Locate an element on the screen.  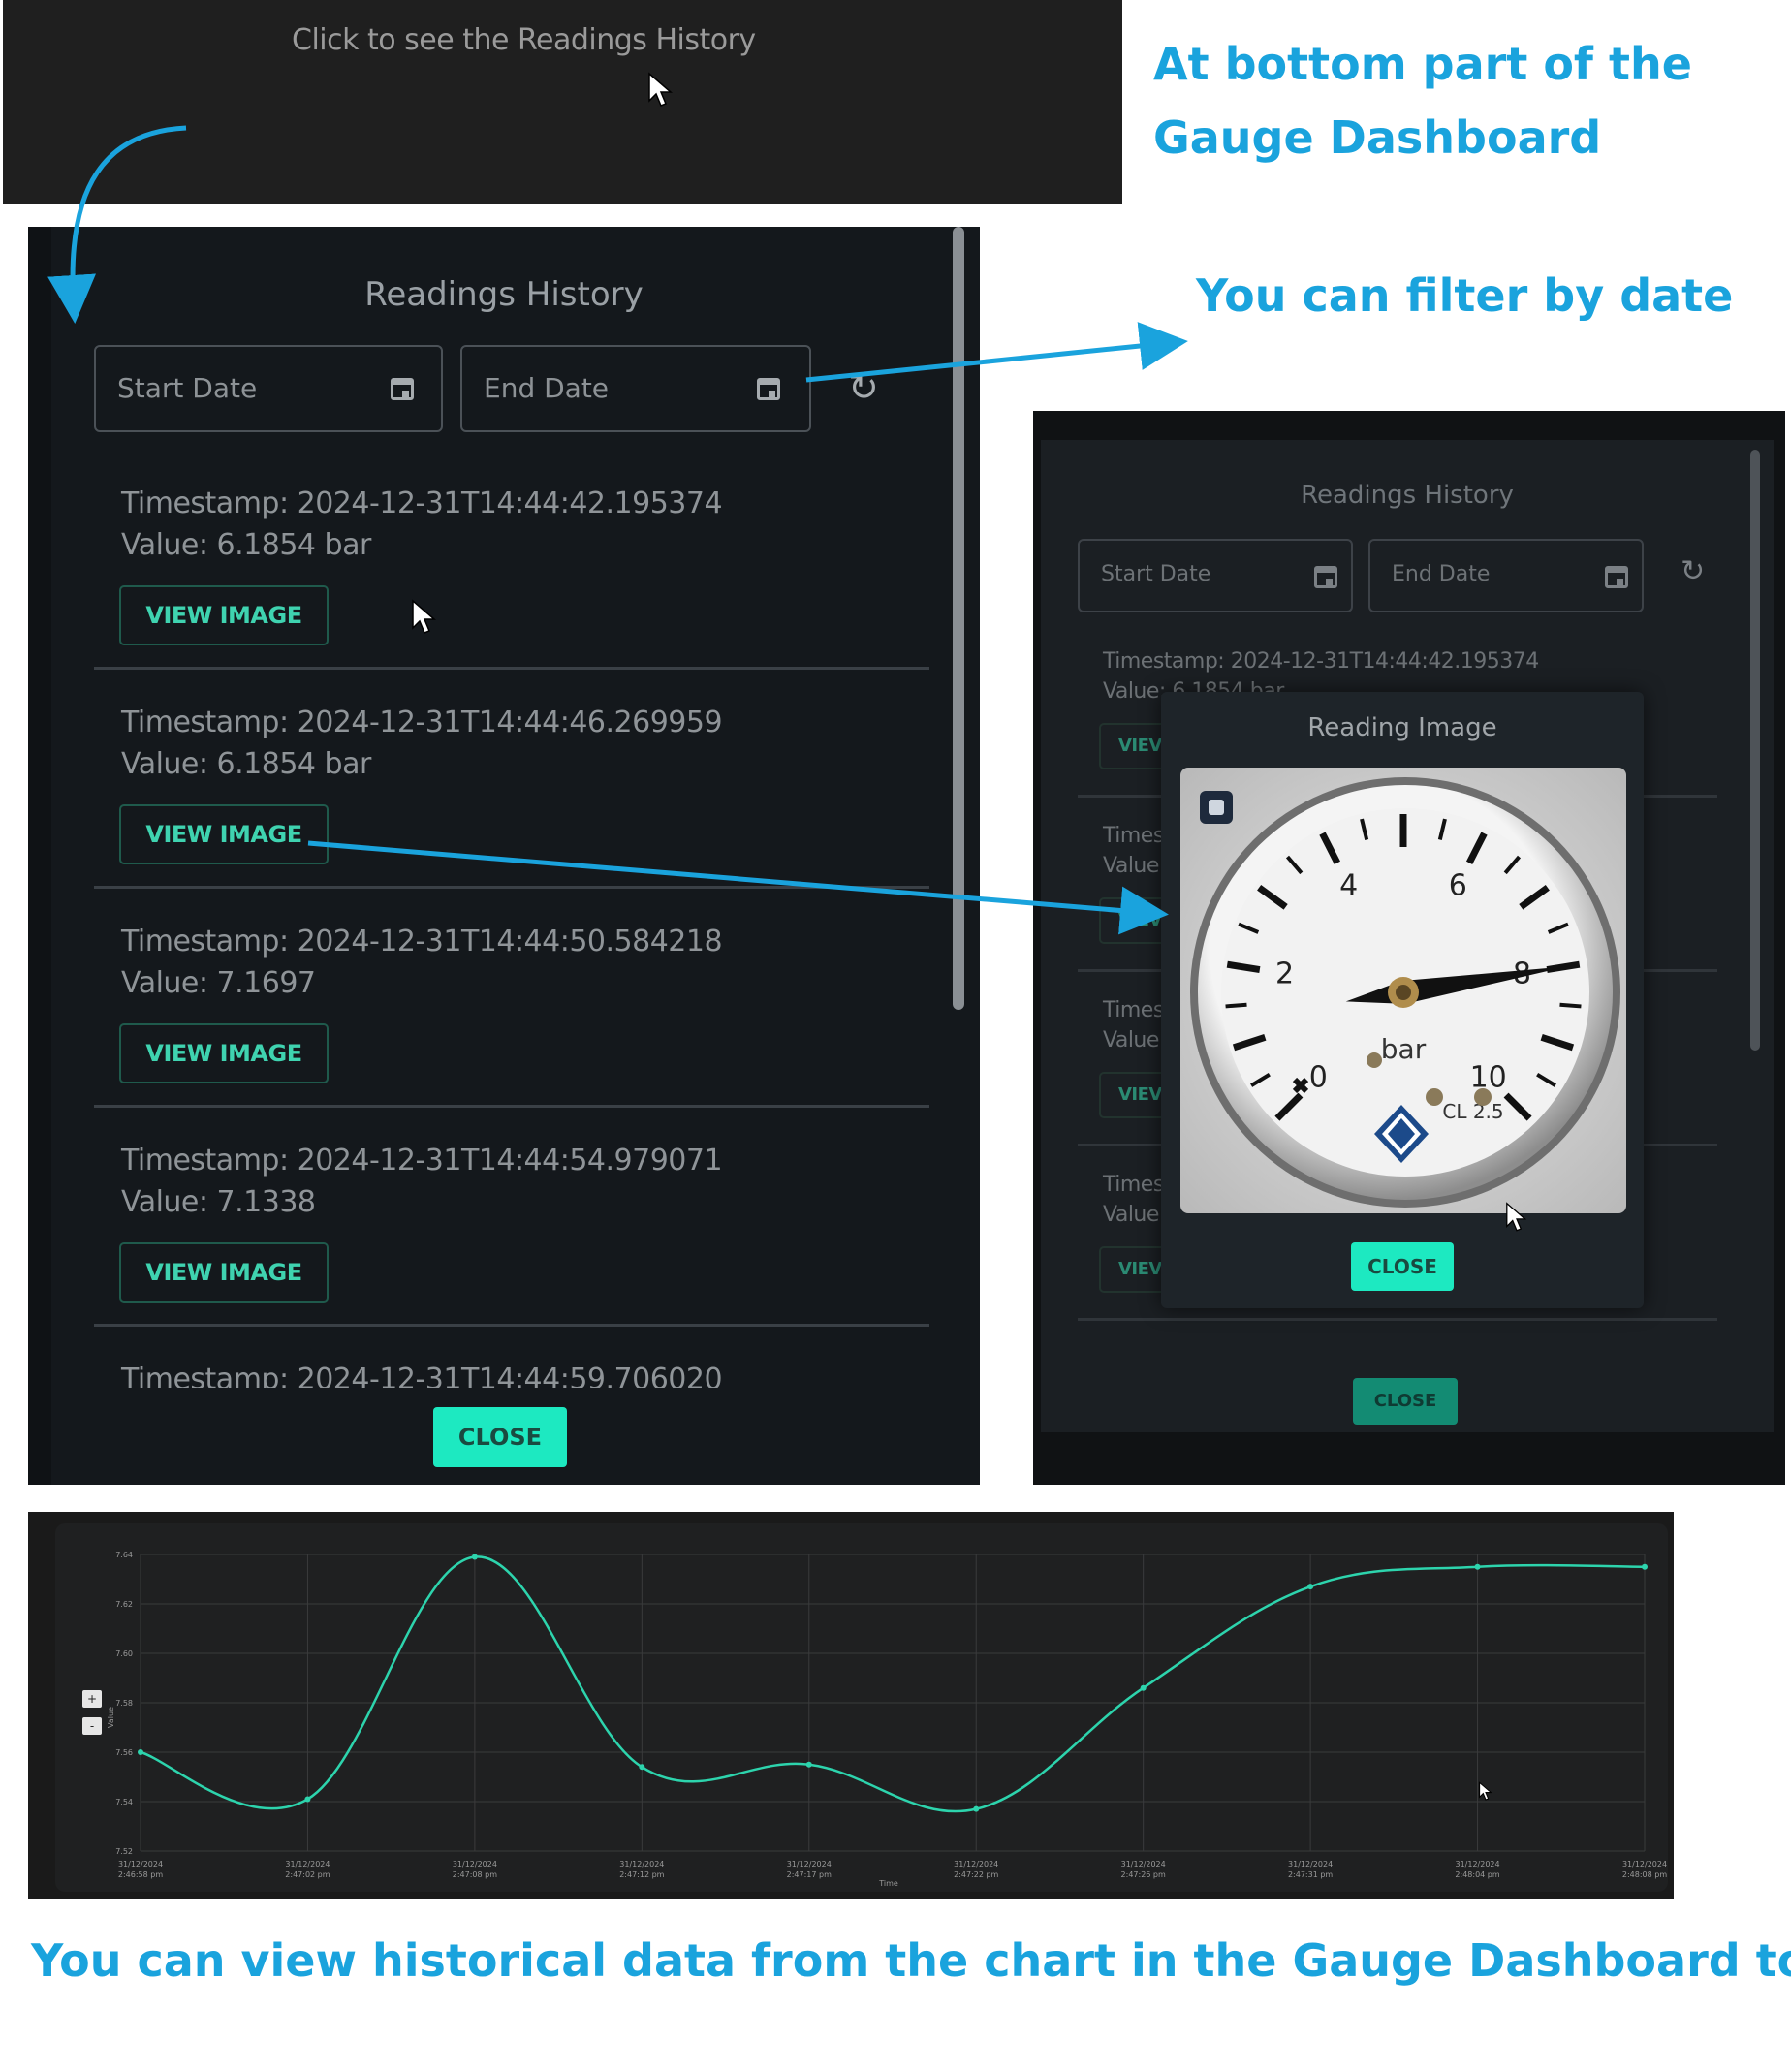
arrow-to-image-modal is located at coordinates (738, 887).